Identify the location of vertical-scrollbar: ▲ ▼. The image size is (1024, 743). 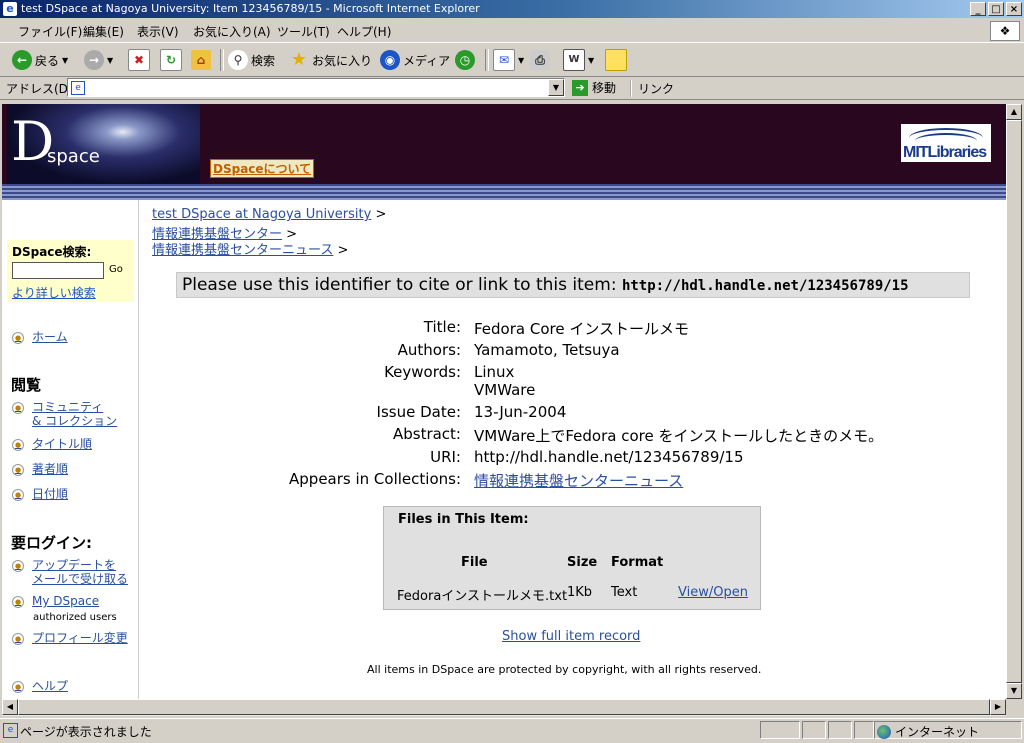
(1014, 401).